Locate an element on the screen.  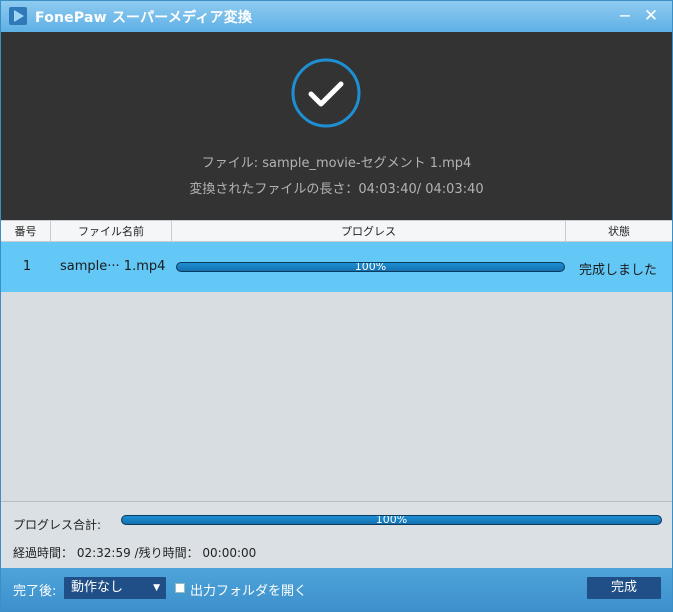
row-file-name: sample··· 1.mp4 is located at coordinates (113, 266).